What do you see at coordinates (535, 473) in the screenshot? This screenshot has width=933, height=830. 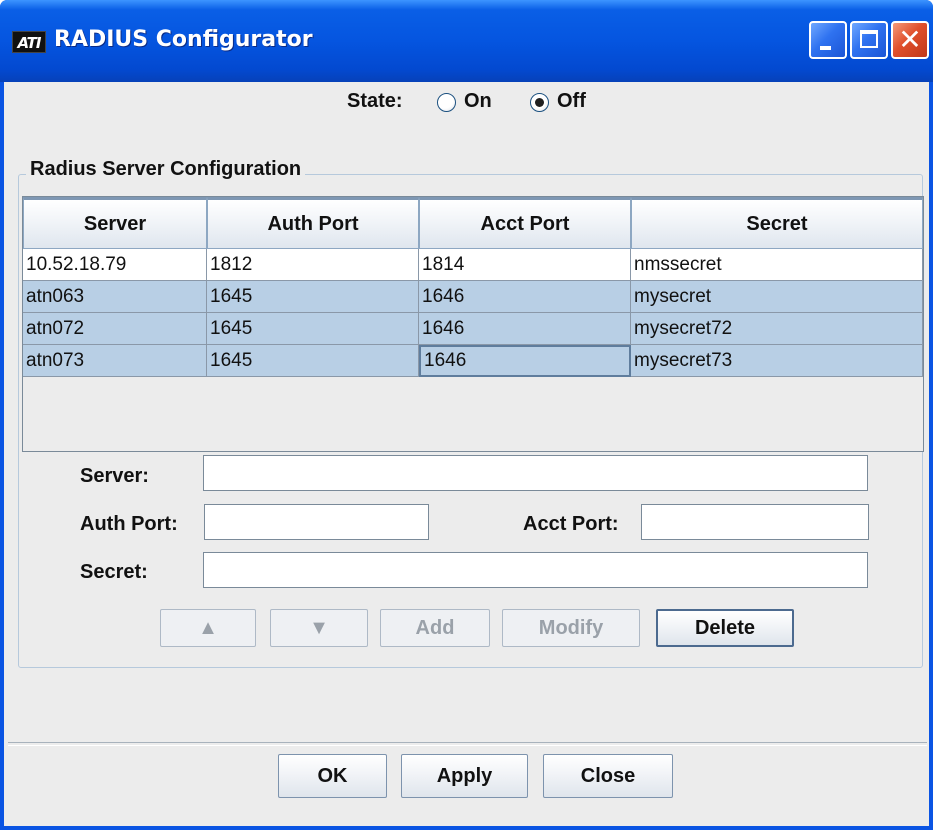 I see `server-input` at bounding box center [535, 473].